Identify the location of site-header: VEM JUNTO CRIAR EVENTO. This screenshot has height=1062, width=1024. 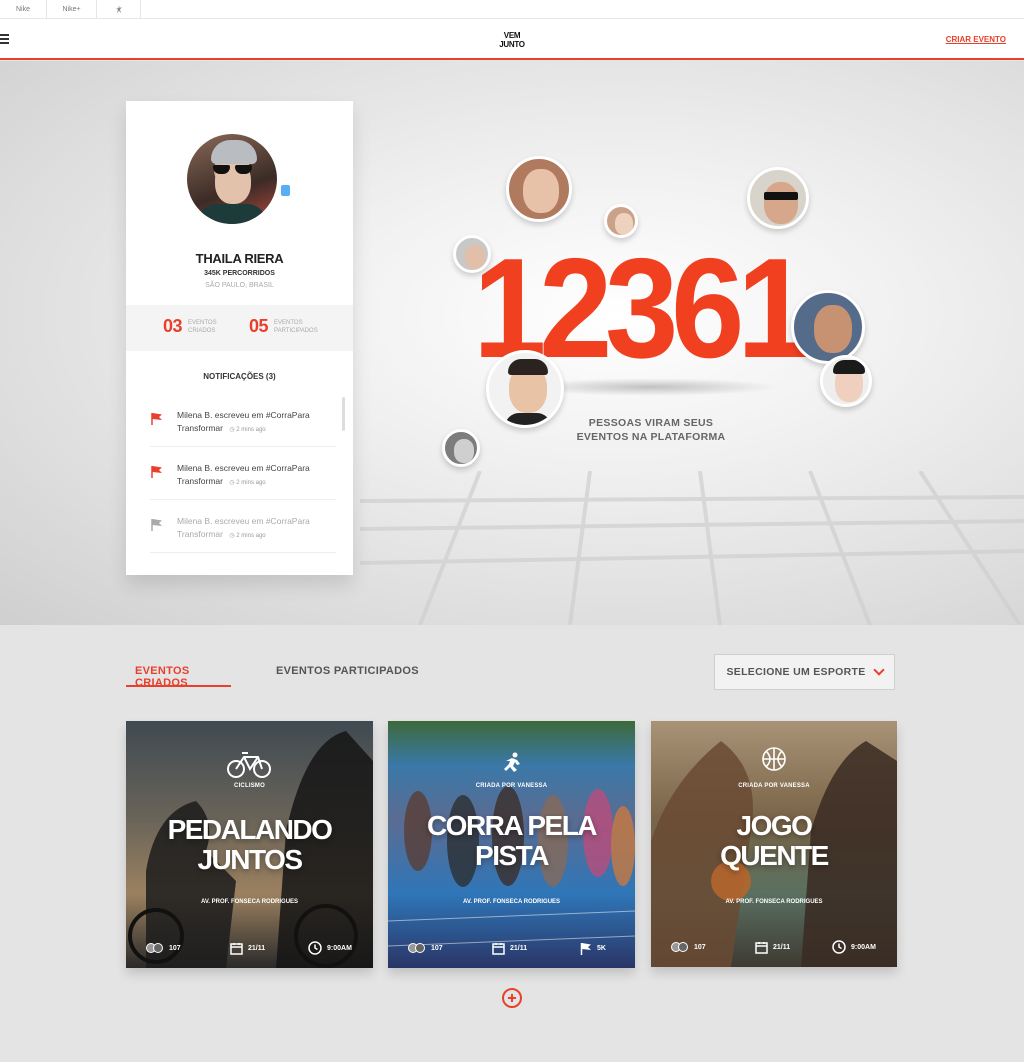
(512, 39).